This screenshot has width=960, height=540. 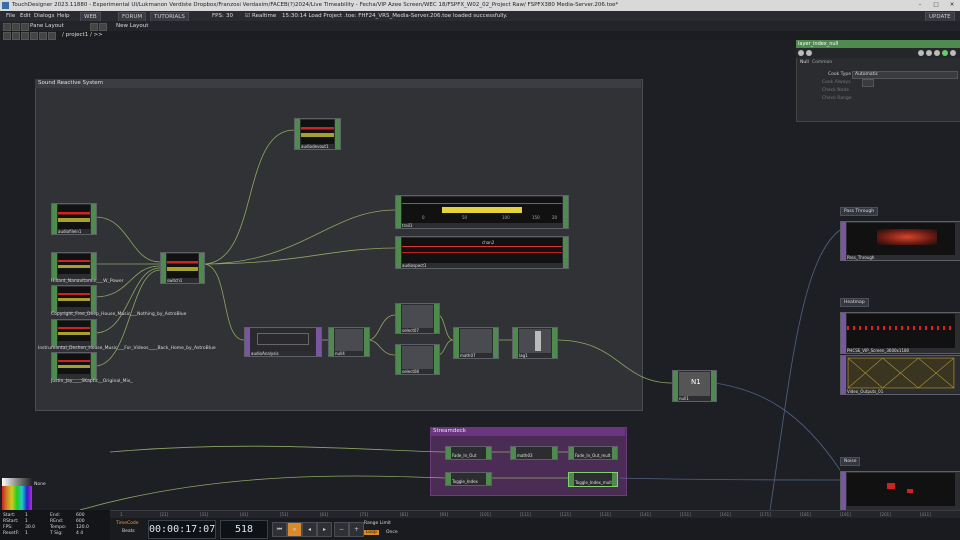 I want to click on sd-toggle-label: Toggle_Index, so click(x=465, y=481).